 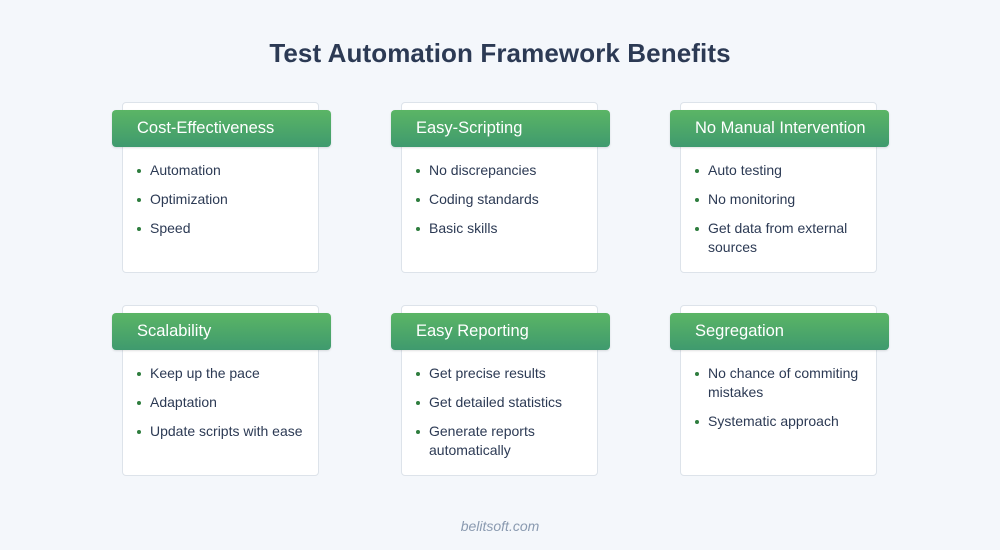 I want to click on list-item-text: Get data from external sources, so click(x=778, y=237).